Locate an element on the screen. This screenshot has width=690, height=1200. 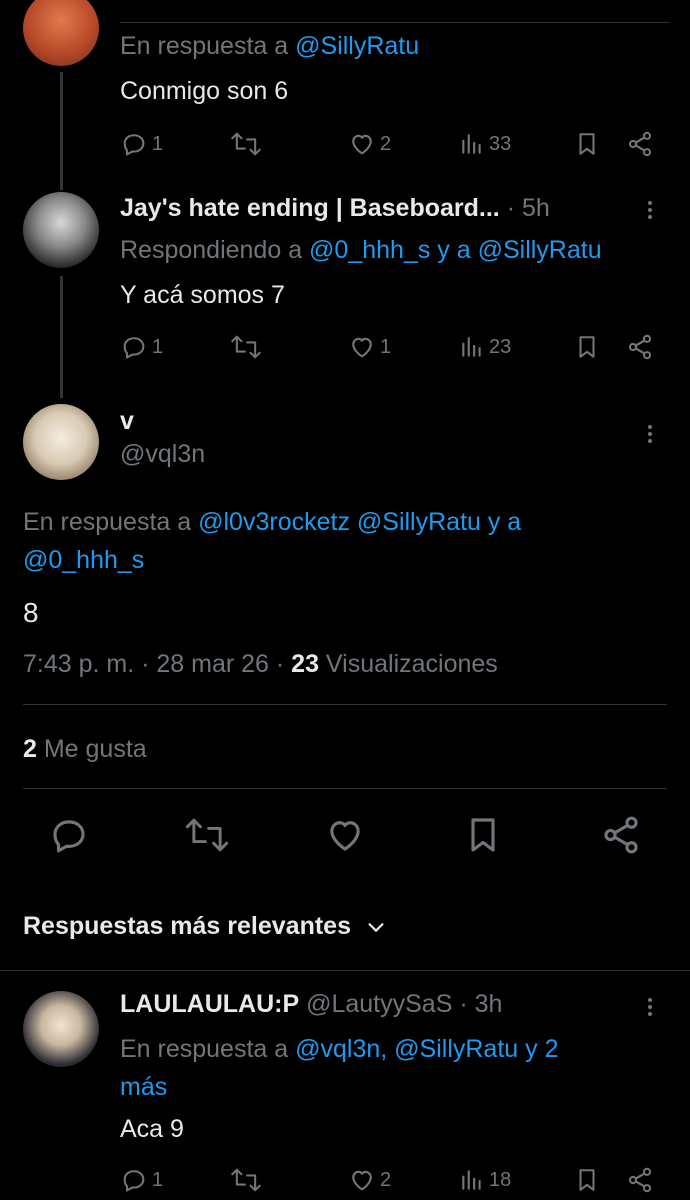
views-count: 18 is located at coordinates (500, 1179).